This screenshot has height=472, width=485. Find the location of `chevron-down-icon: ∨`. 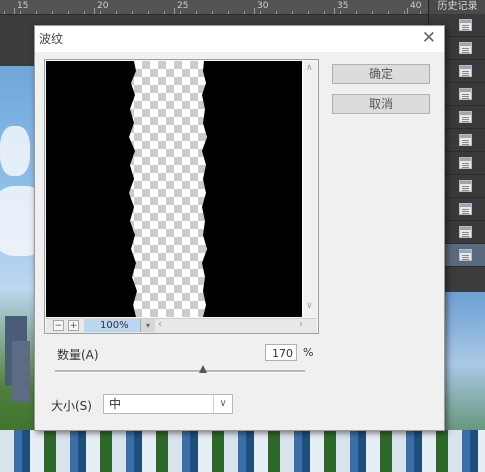

chevron-down-icon: ∨ is located at coordinates (222, 404).